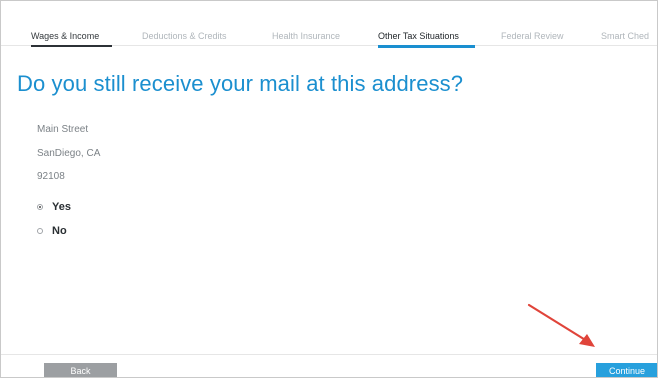 The image size is (658, 378). Describe the element at coordinates (40, 231) in the screenshot. I see `radio-button-no` at that location.